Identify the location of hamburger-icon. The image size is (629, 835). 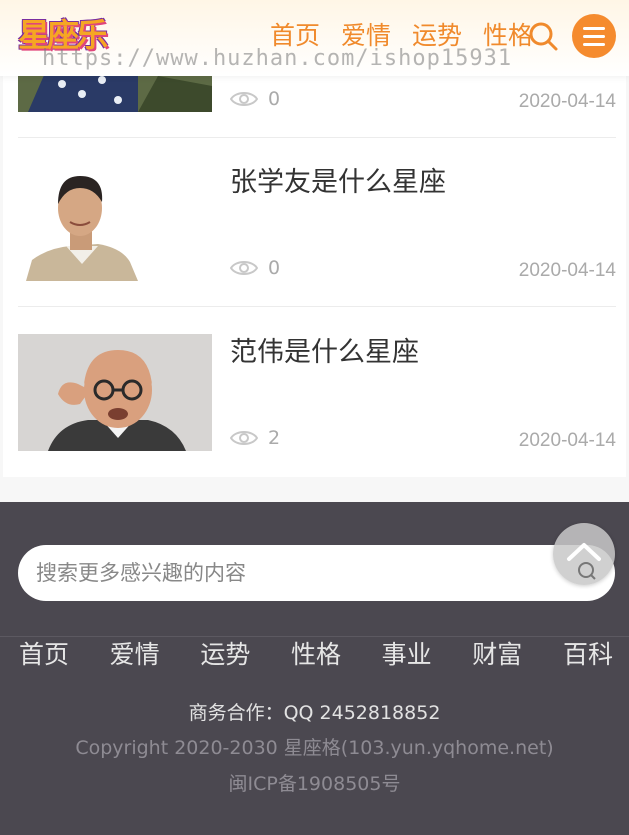
(594, 28).